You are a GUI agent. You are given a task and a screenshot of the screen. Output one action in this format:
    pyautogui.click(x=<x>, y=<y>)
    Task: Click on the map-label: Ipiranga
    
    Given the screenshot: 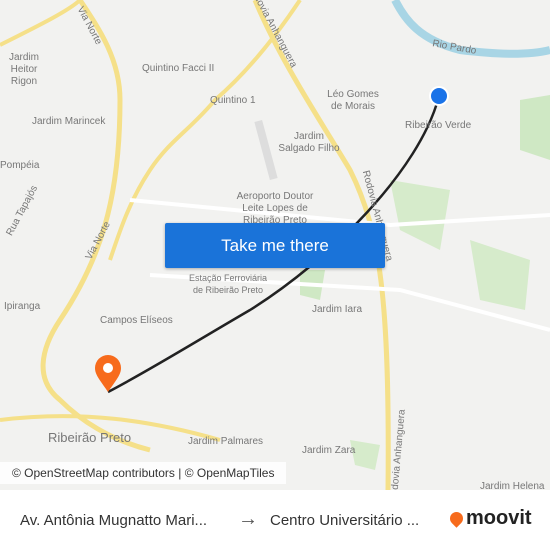 What is the action you would take?
    pyautogui.click(x=22, y=306)
    